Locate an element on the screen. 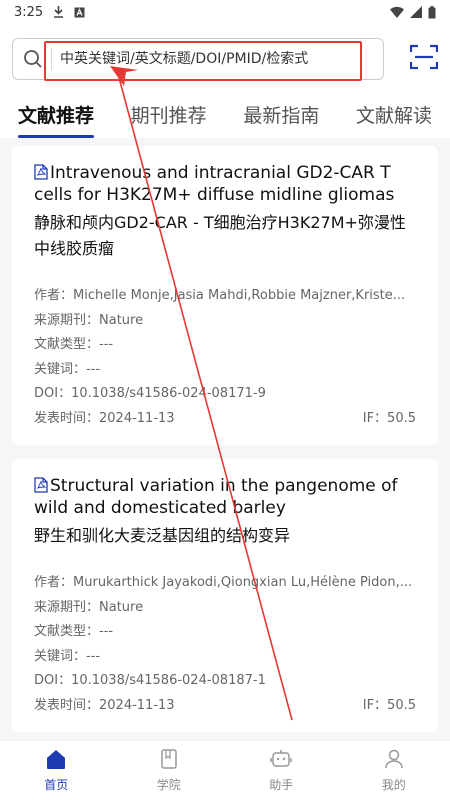  nav-academy: 学院 is located at coordinates (169, 770).